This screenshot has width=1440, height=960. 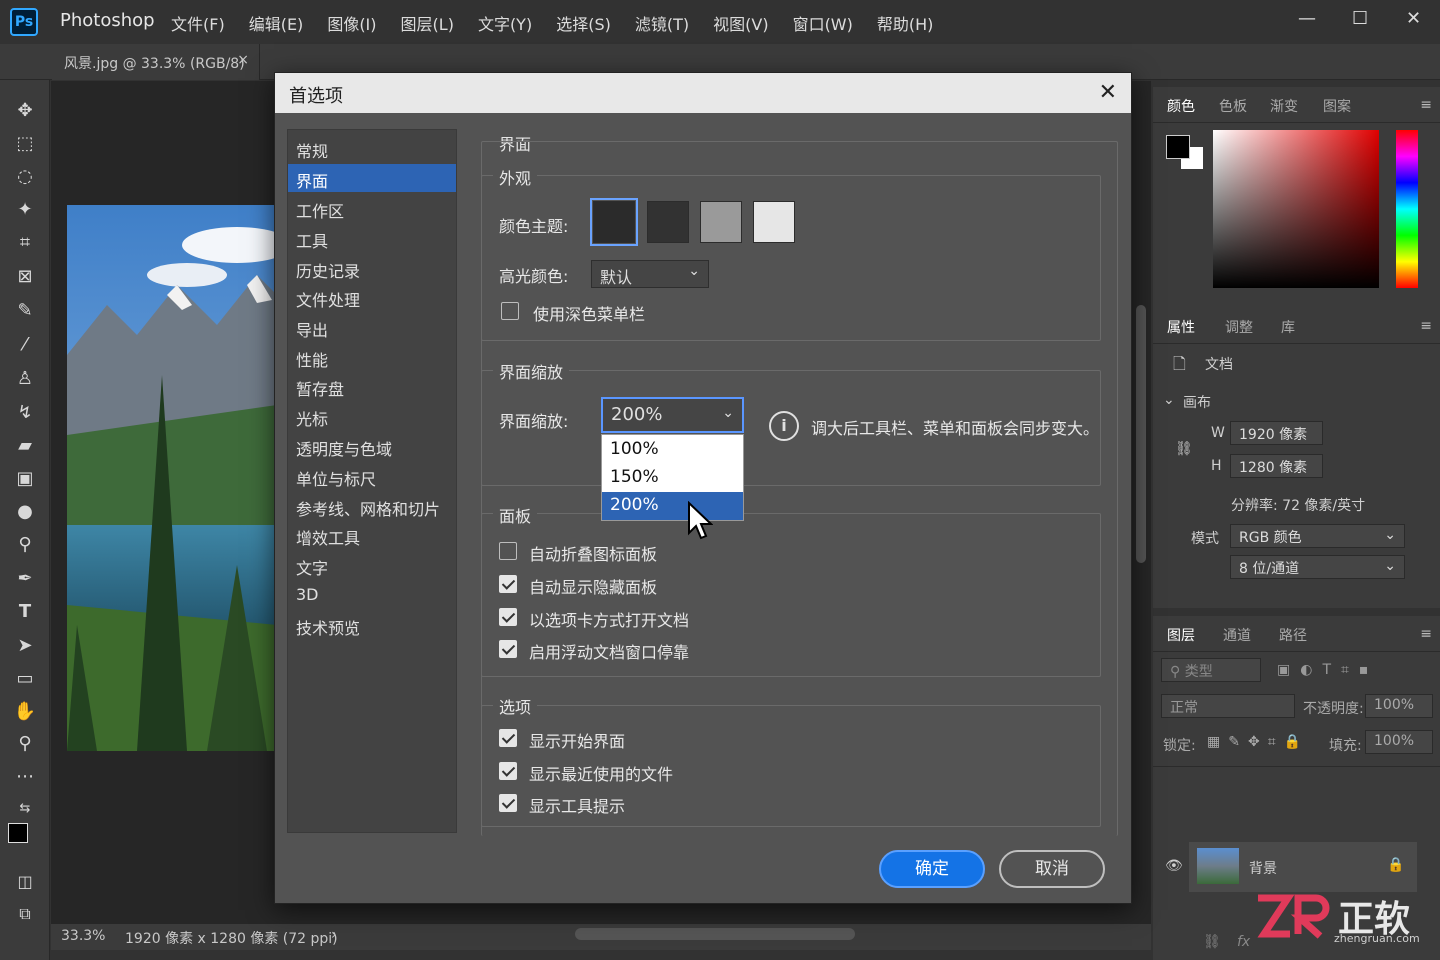 What do you see at coordinates (1239, 327) in the screenshot?
I see `tab-adjustments: 调整` at bounding box center [1239, 327].